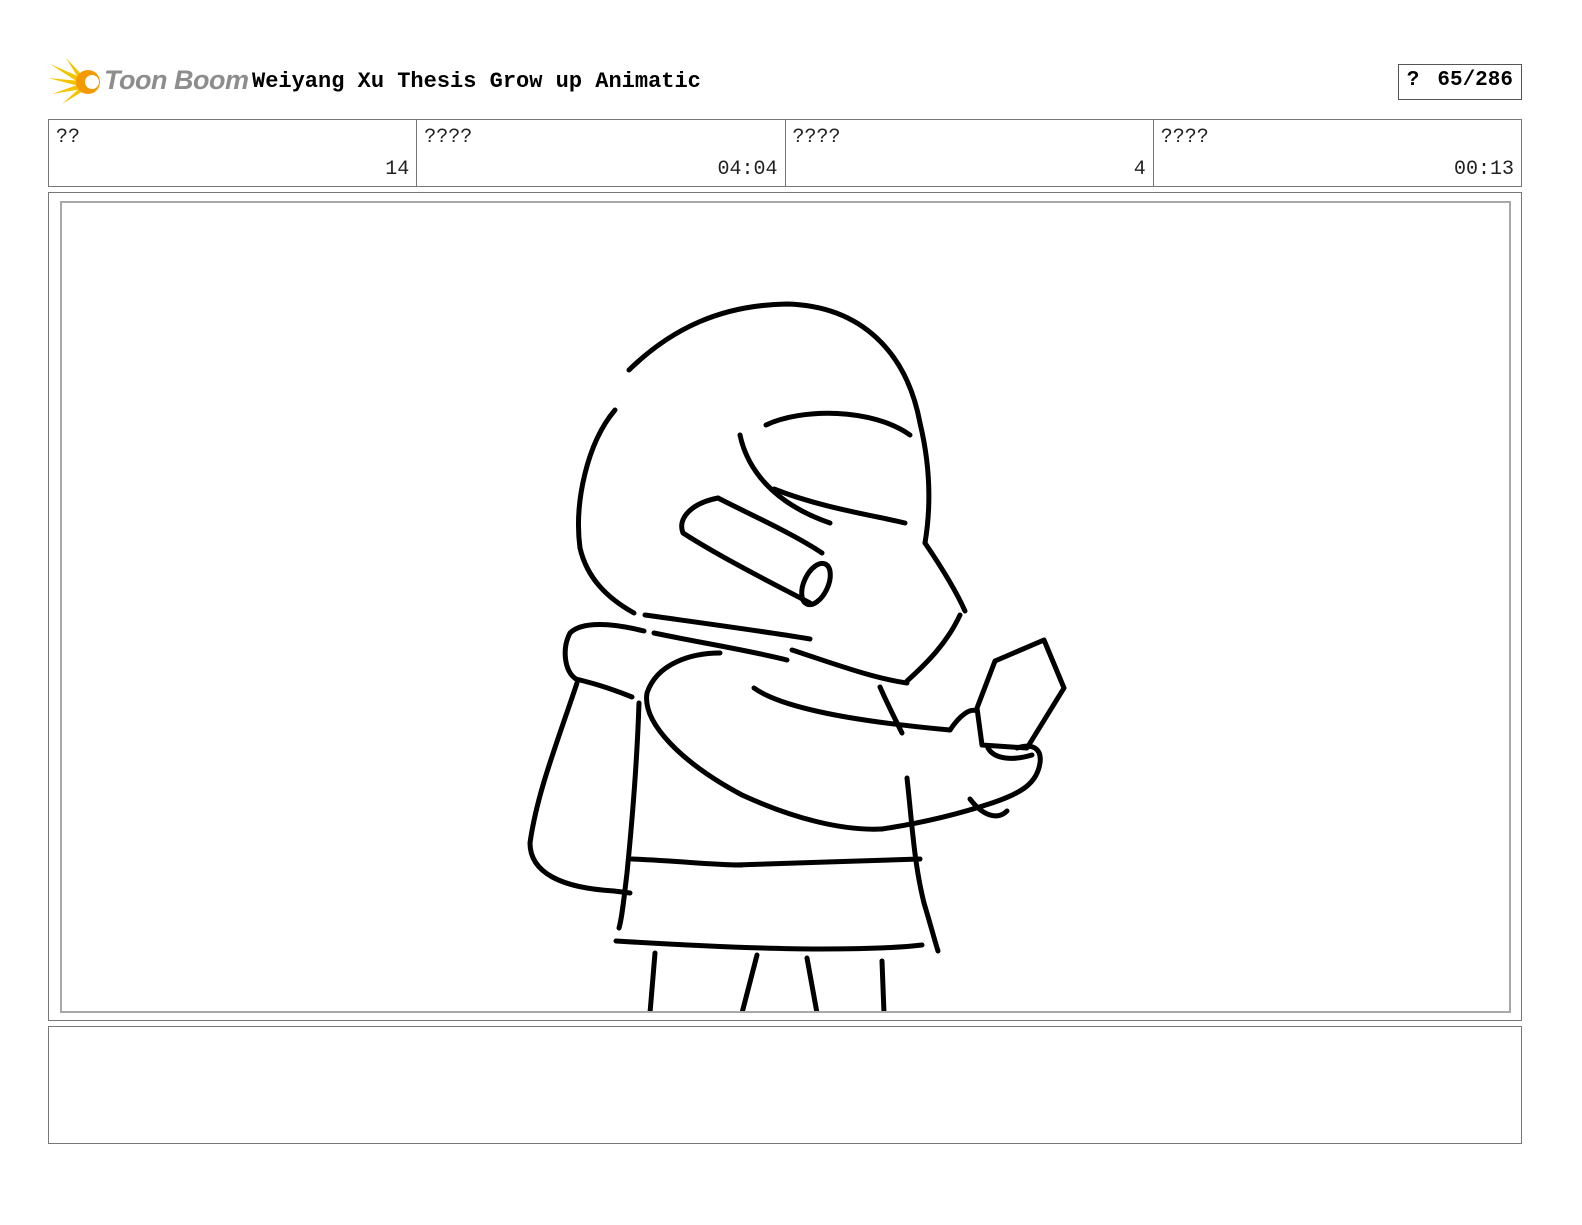  Describe the element at coordinates (747, 169) in the screenshot. I see `info-value: 04:04` at that location.